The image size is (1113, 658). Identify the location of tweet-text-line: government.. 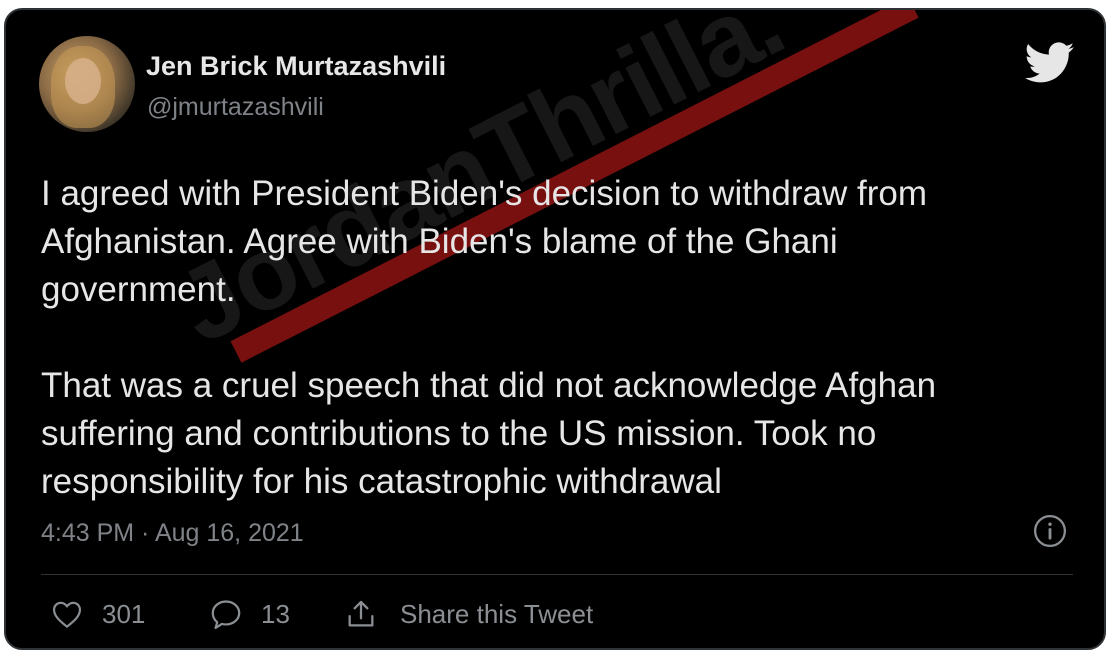
(138, 289).